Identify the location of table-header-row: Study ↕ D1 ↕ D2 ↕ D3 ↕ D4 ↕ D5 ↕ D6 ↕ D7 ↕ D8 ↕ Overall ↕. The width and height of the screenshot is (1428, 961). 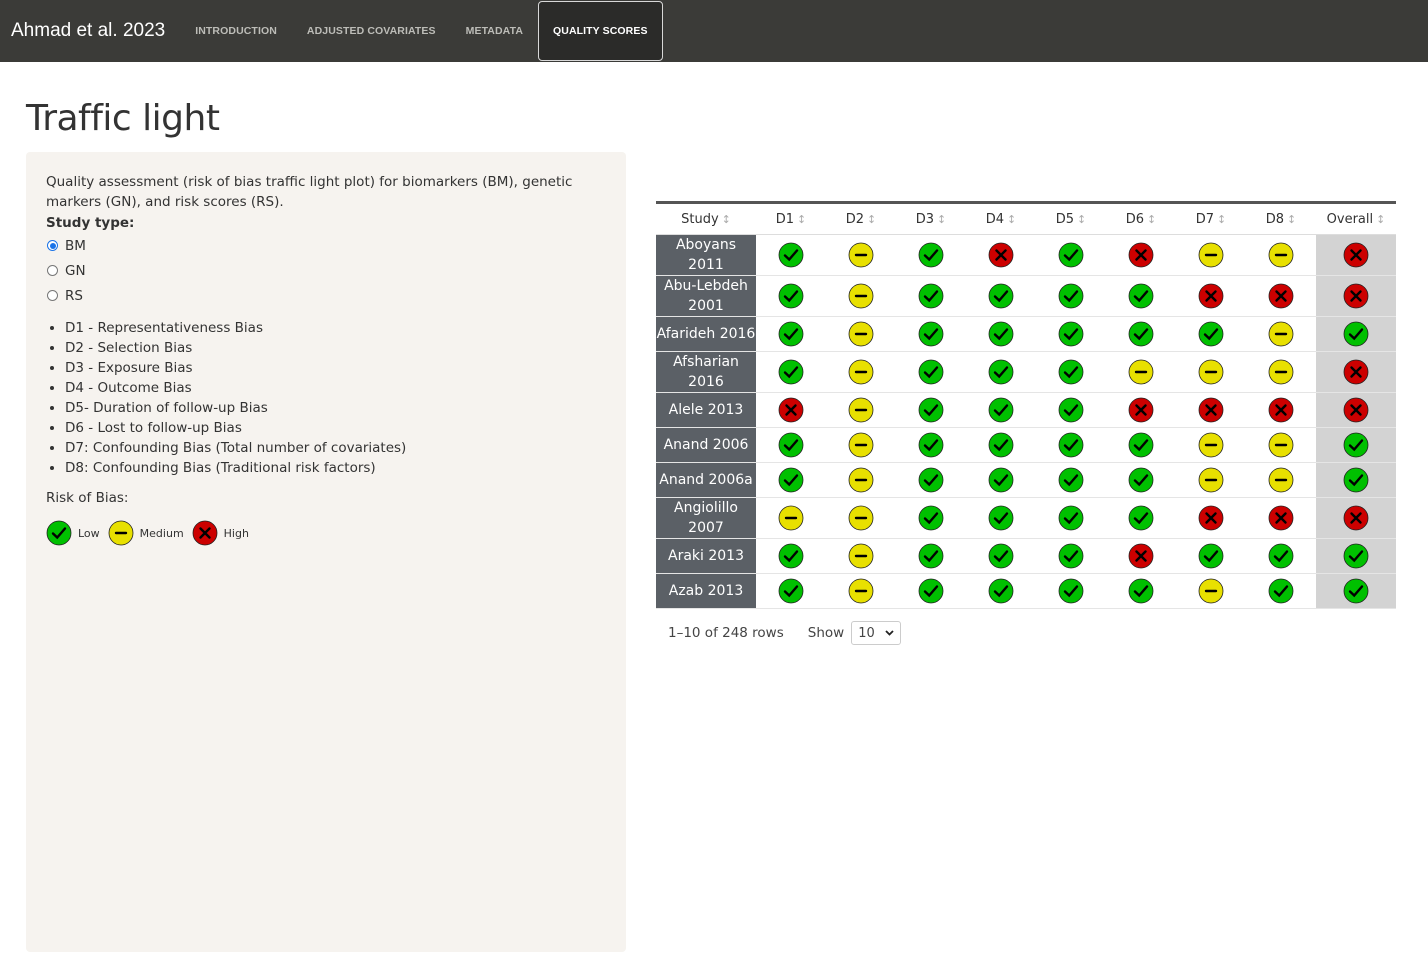
(1026, 218).